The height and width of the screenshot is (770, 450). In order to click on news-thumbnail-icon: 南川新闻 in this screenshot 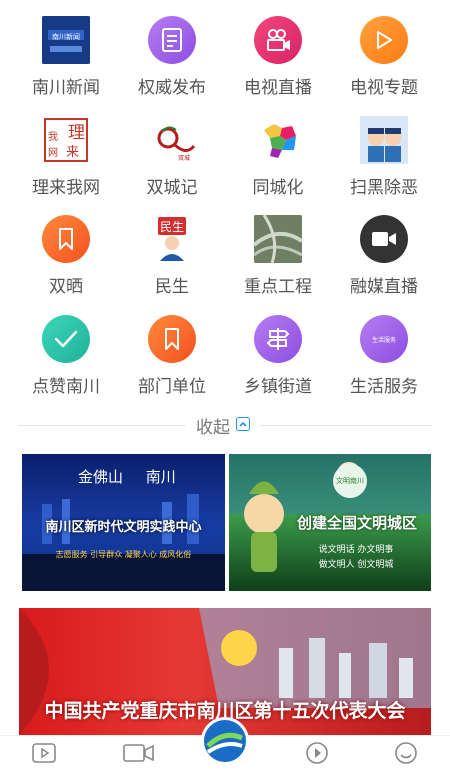, I will do `click(66, 40)`.